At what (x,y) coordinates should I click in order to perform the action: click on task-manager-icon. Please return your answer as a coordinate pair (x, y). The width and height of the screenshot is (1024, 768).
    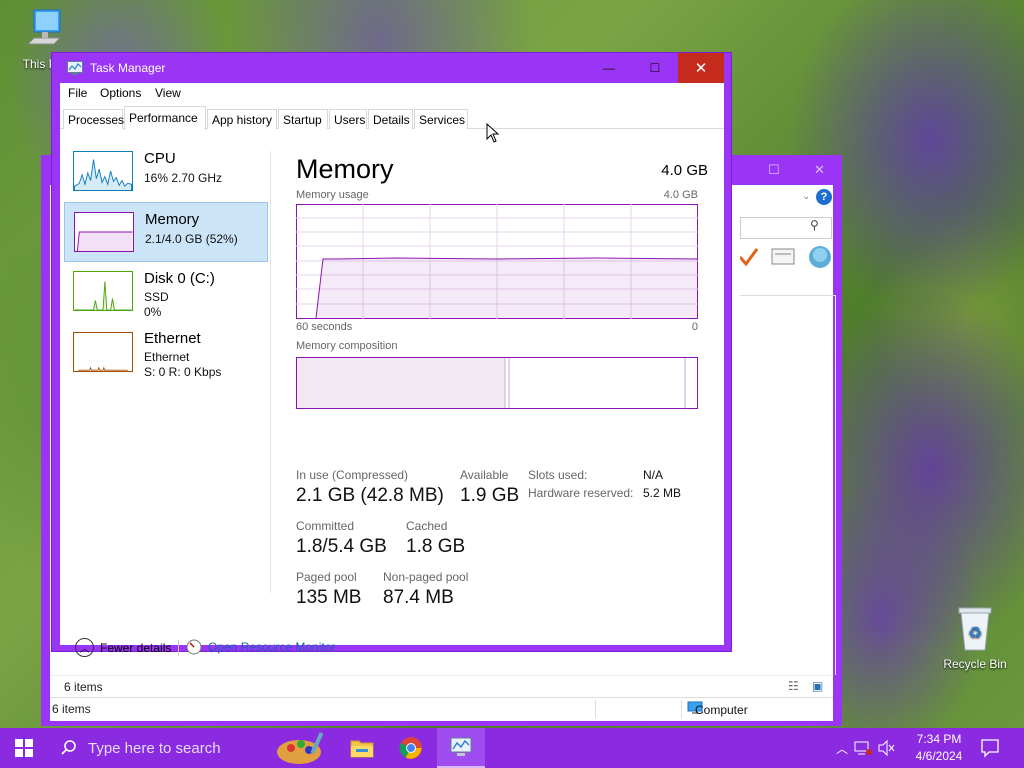
    Looking at the image, I should click on (461, 746).